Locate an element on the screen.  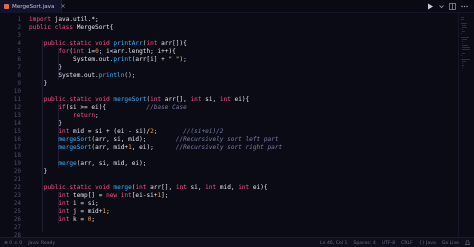
code-token: arr[], is located at coordinates (176, 99).